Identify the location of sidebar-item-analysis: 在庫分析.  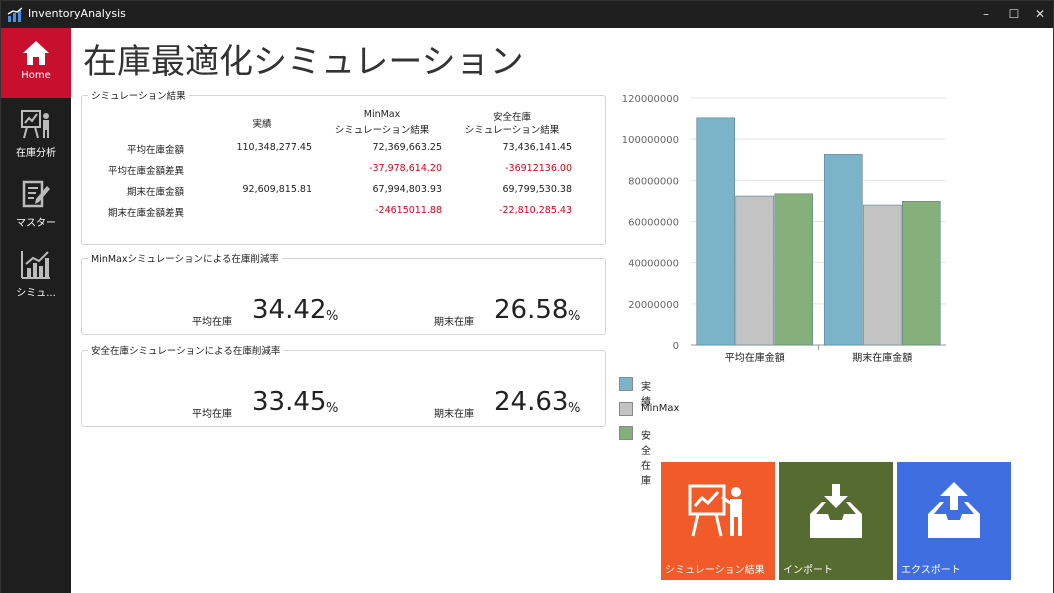
(36, 133).